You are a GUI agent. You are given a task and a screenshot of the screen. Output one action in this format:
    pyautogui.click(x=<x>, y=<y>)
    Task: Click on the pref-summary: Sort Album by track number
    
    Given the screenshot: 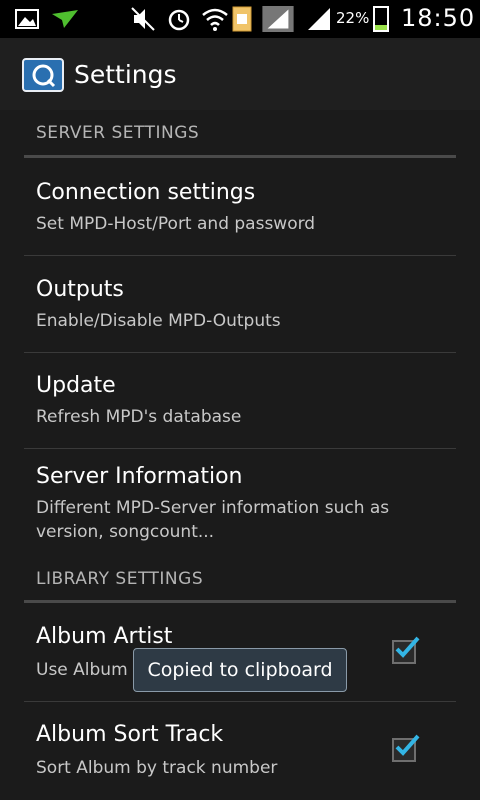 What is the action you would take?
    pyautogui.click(x=157, y=768)
    